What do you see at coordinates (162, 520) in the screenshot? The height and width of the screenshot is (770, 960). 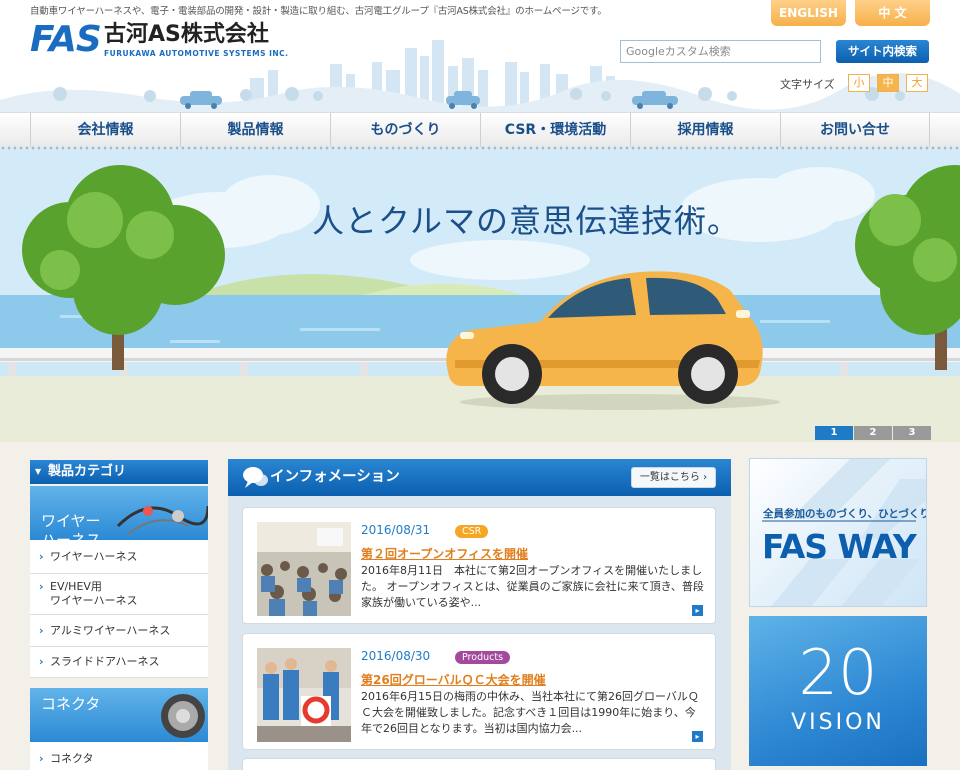 I see `wire-harness-icon` at bounding box center [162, 520].